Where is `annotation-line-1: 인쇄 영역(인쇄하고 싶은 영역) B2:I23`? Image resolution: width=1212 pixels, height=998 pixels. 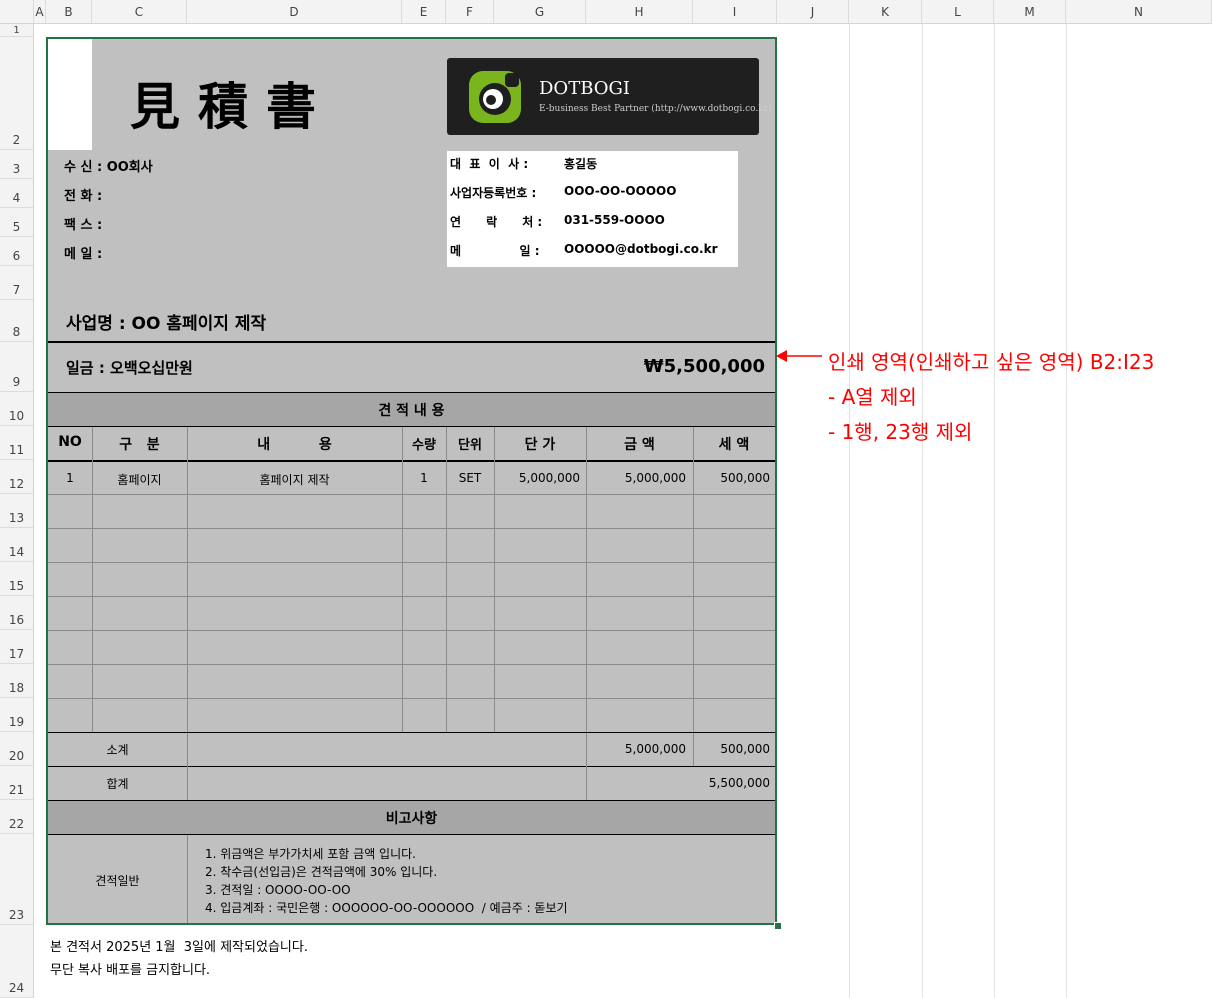 annotation-line-1: 인쇄 영역(인쇄하고 싶은 영역) B2:I23 is located at coordinates (991, 362).